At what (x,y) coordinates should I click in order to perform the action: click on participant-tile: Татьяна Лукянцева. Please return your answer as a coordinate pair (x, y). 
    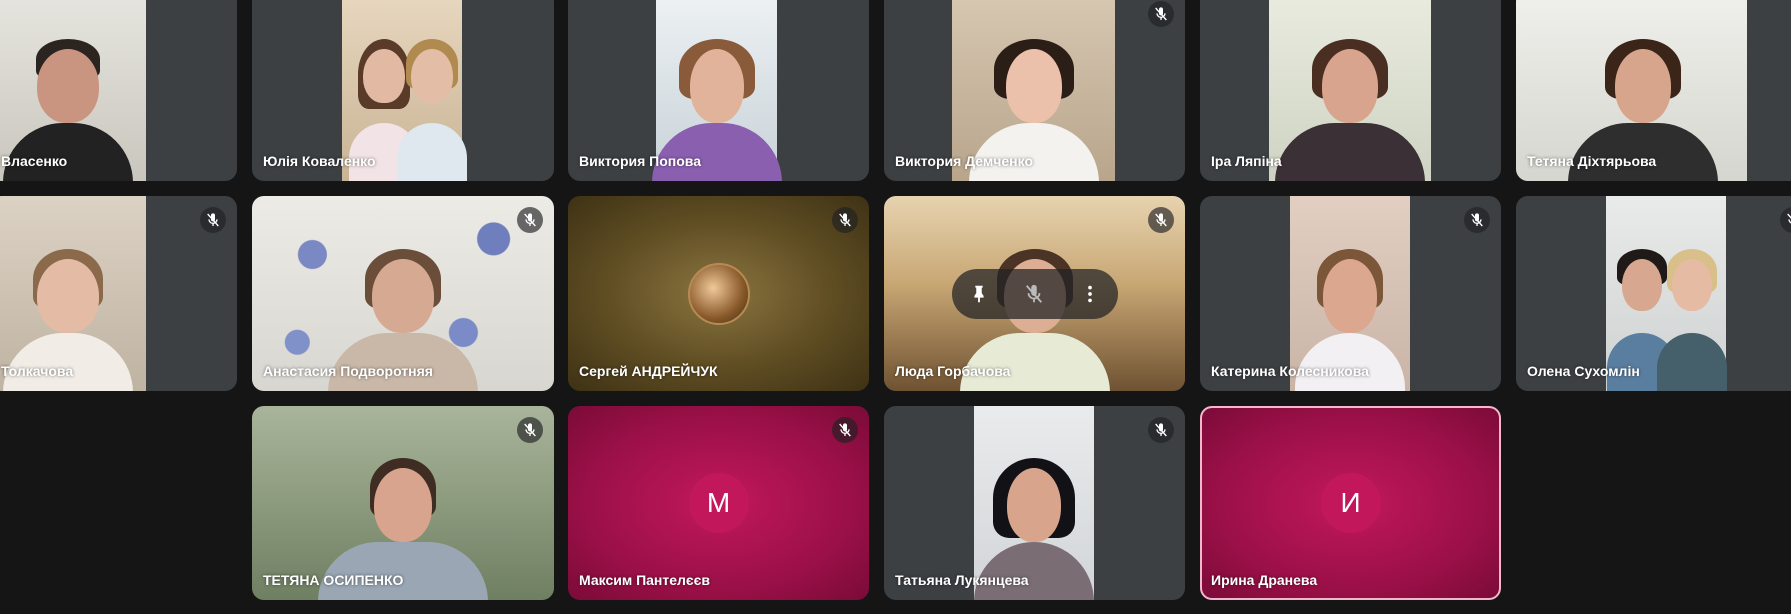
    Looking at the image, I should click on (1034, 503).